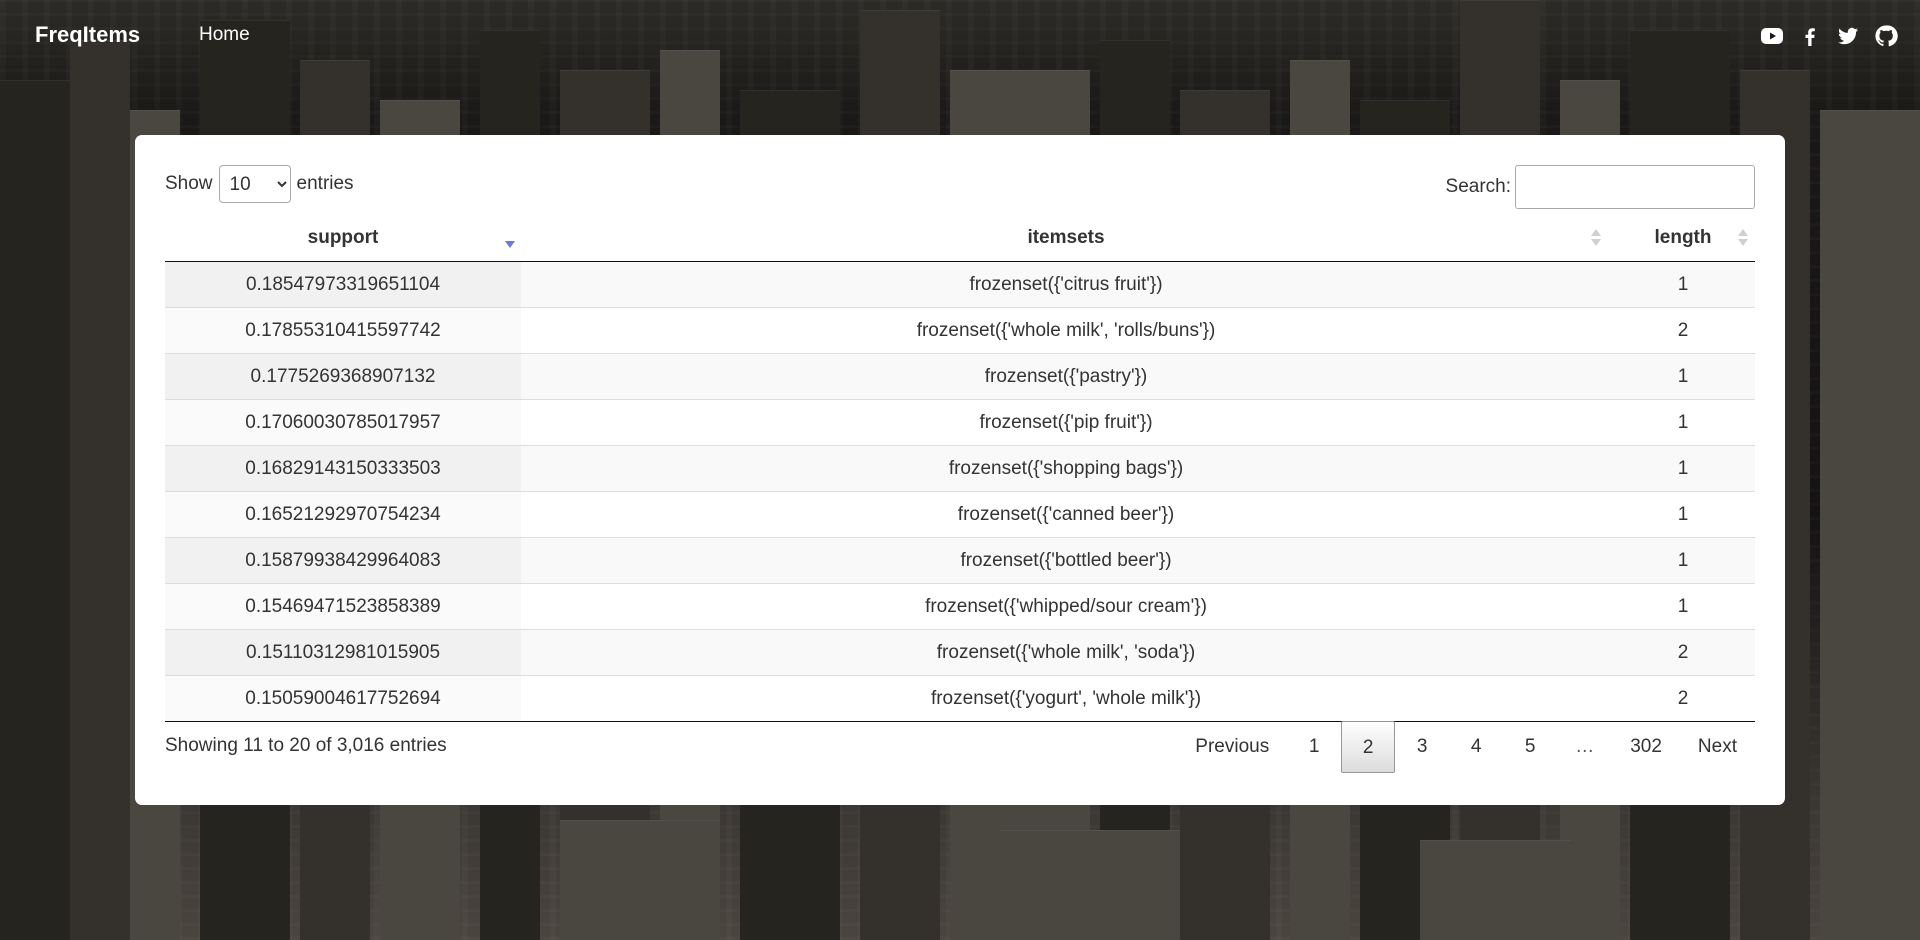 This screenshot has height=940, width=1920. What do you see at coordinates (960, 36) in the screenshot?
I see `top-navbar: FreqItems Home` at bounding box center [960, 36].